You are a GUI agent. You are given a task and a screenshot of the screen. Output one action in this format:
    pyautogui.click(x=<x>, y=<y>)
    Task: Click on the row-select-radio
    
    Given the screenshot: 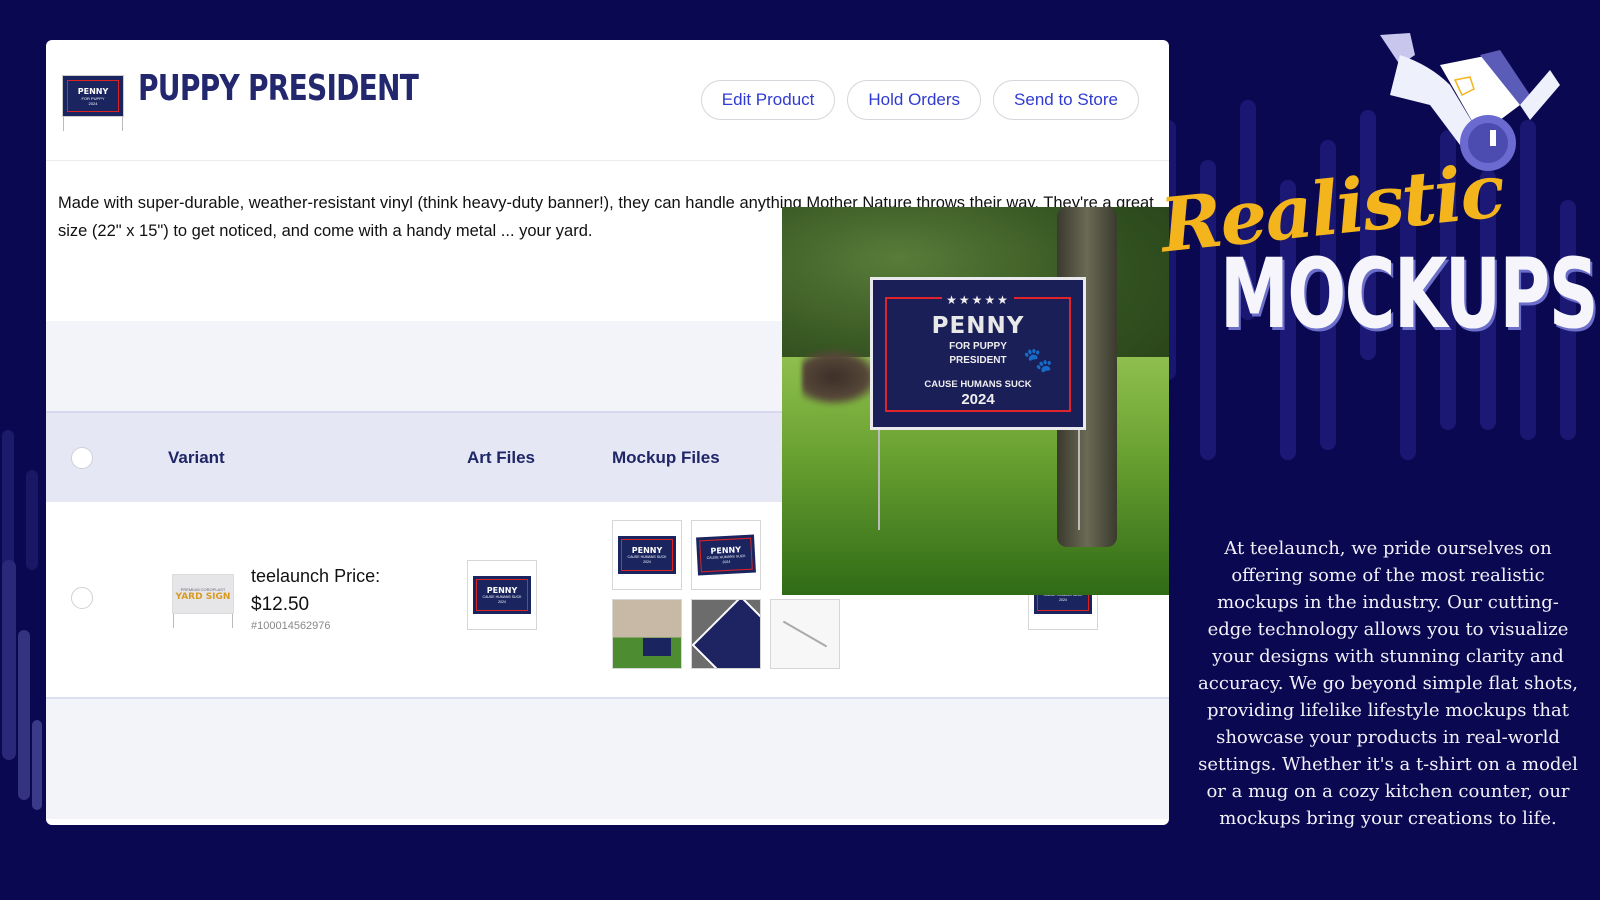 What is the action you would take?
    pyautogui.click(x=82, y=598)
    